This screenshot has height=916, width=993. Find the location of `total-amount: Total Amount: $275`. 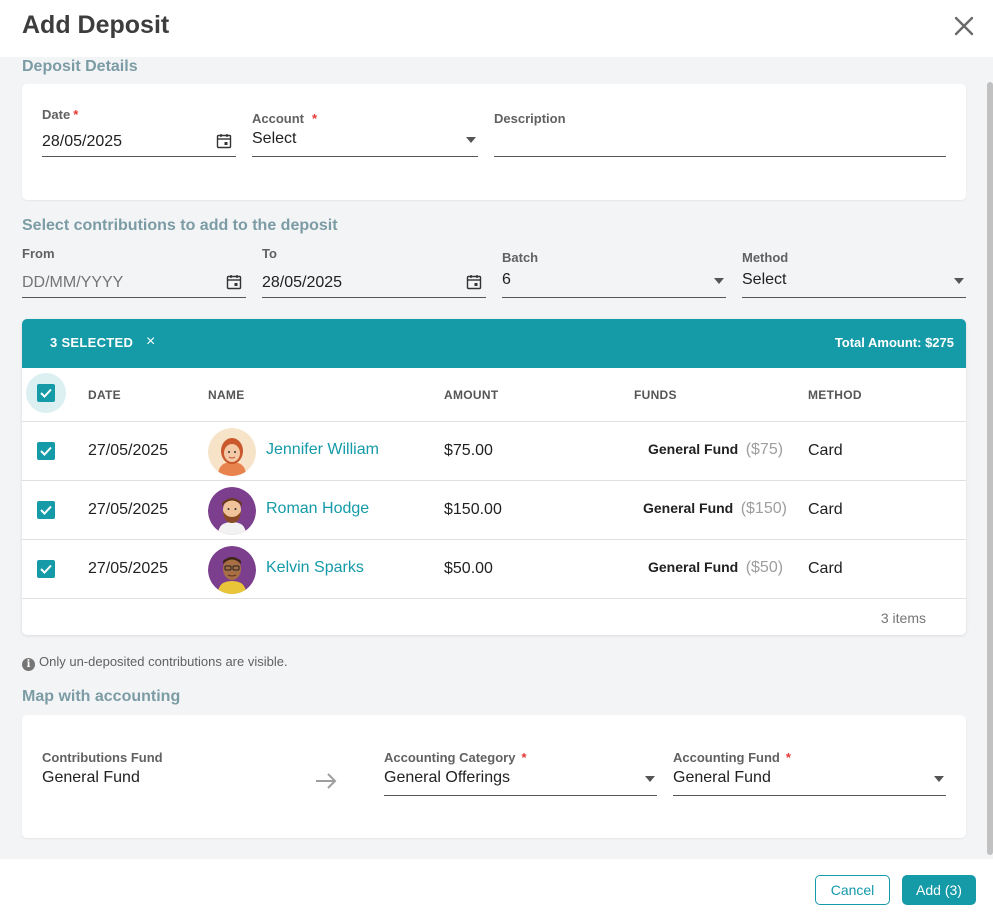

total-amount: Total Amount: $275 is located at coordinates (894, 342).